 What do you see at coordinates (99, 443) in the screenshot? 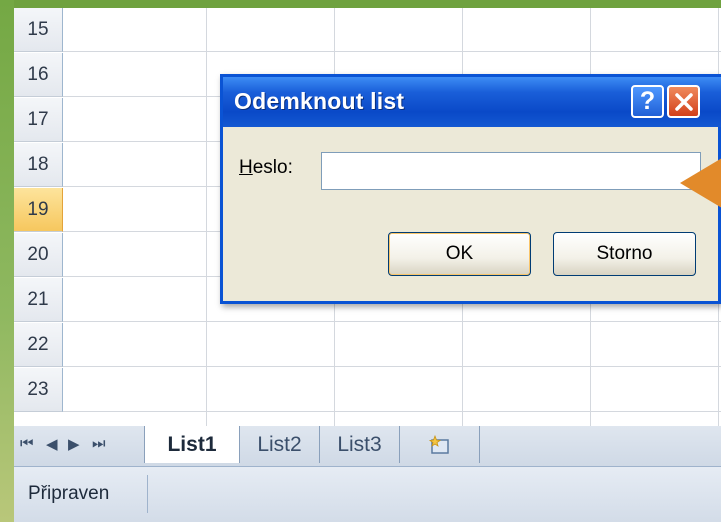
I see `last-sheet-icon: ⏭` at bounding box center [99, 443].